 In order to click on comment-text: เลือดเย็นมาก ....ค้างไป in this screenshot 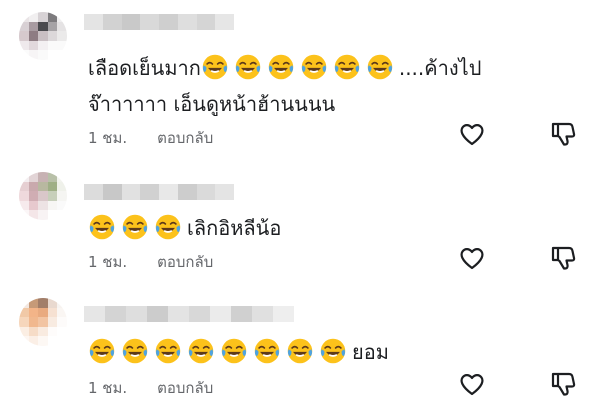, I will do `click(284, 68)`.